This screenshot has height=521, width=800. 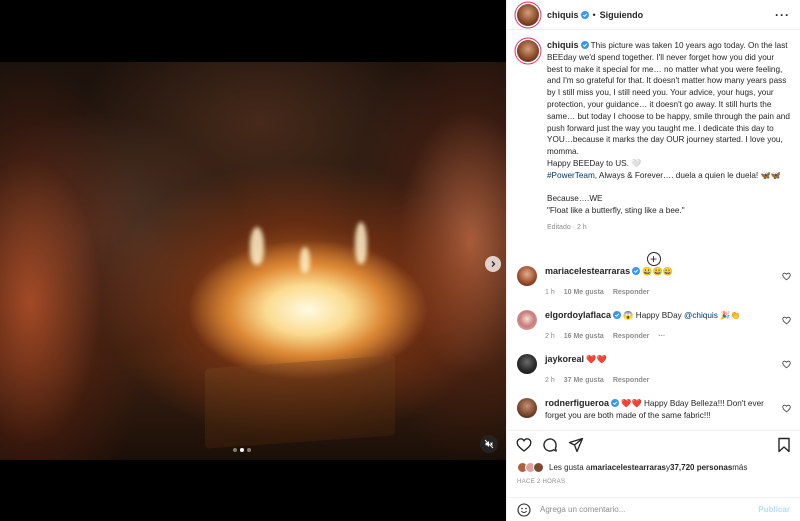 I want to click on post-header: chiquis • Siguiendo ···, so click(x=653, y=15).